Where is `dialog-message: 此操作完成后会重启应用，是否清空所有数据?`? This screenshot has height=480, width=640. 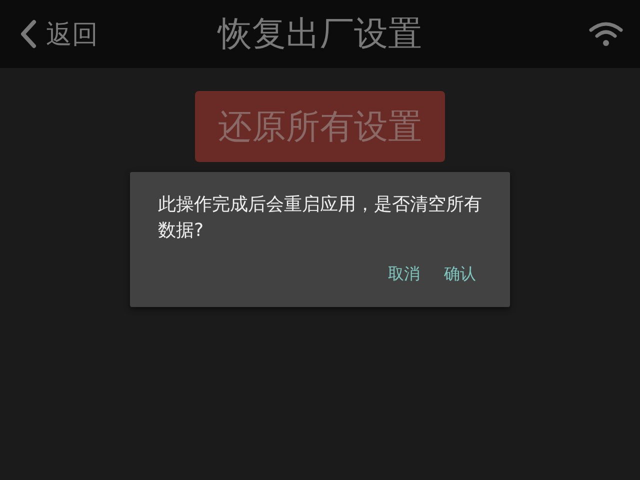 dialog-message: 此操作完成后会重启应用，是否清空所有数据? is located at coordinates (320, 218).